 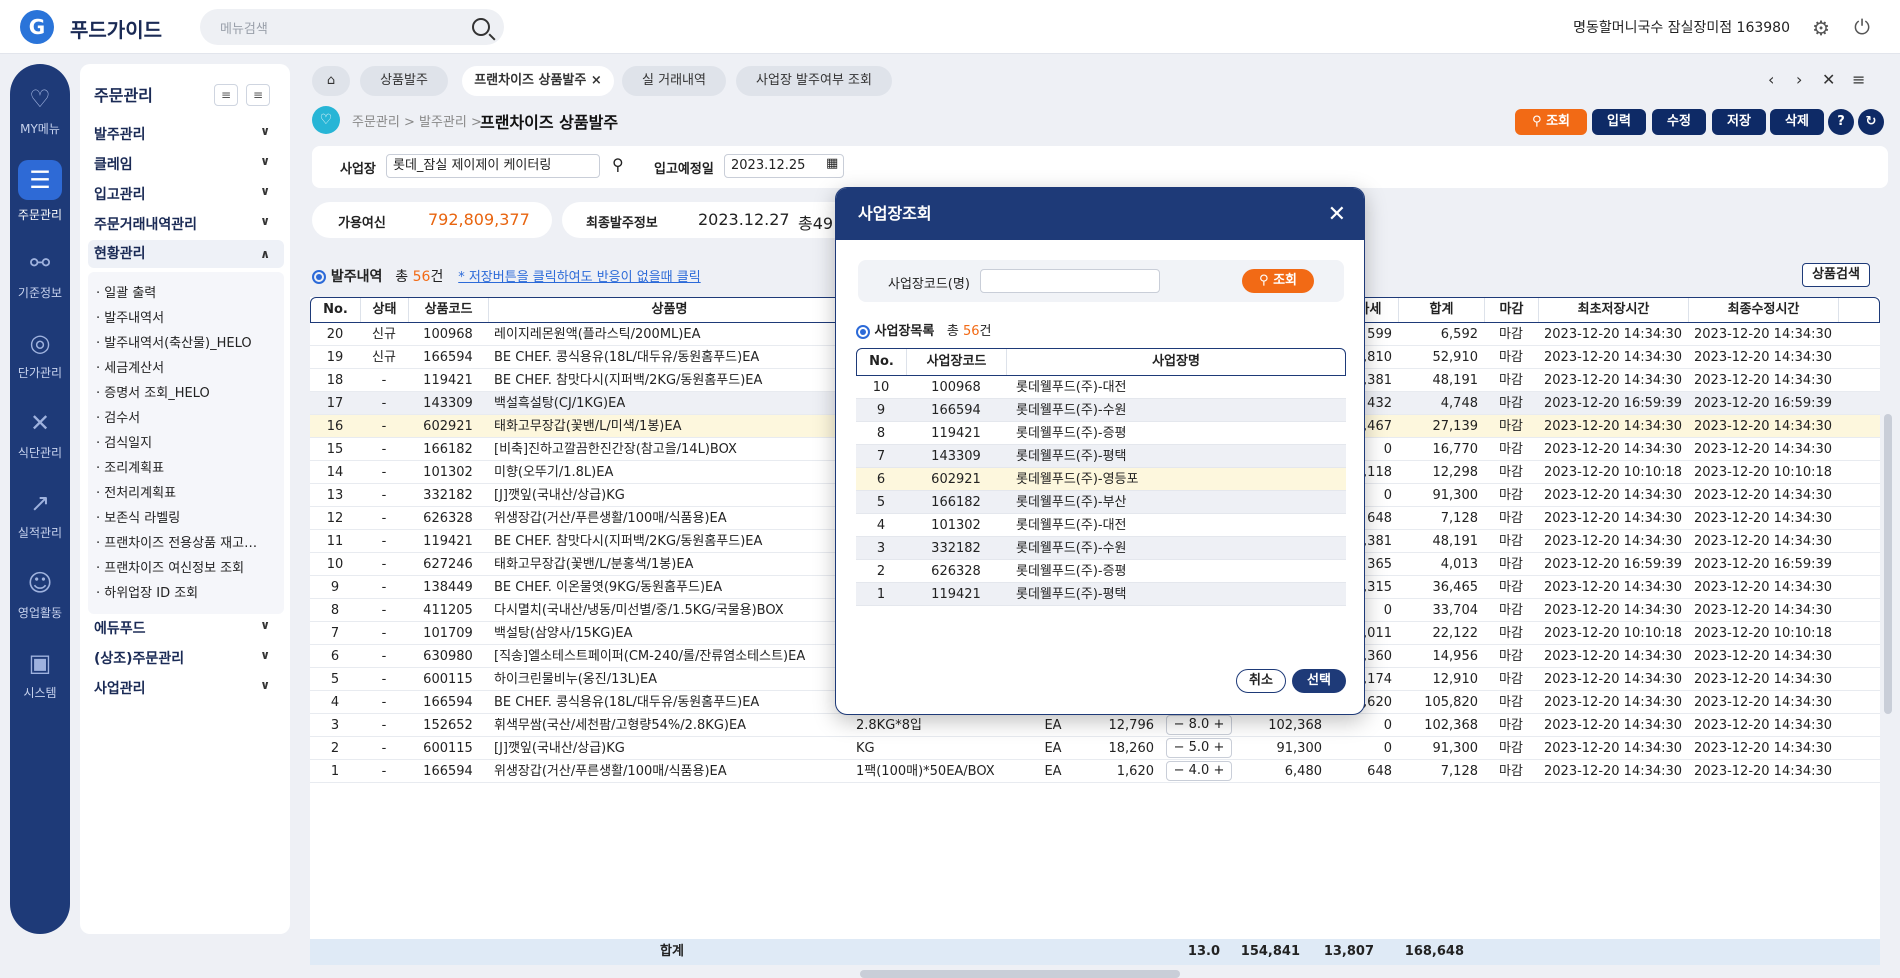 What do you see at coordinates (226, 95) in the screenshot?
I see `collapse-all-icon: ≡` at bounding box center [226, 95].